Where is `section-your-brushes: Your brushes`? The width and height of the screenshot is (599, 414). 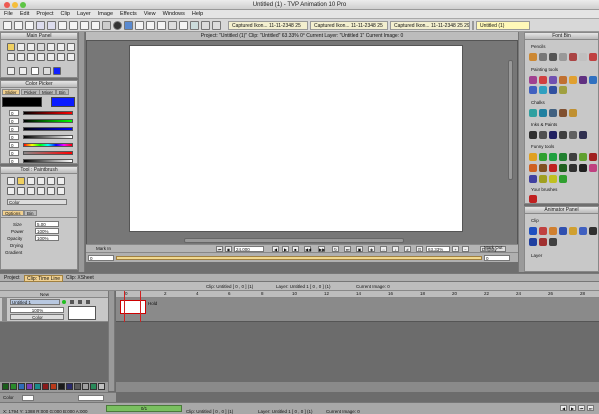 section-your-brushes: Your brushes is located at coordinates (544, 189).